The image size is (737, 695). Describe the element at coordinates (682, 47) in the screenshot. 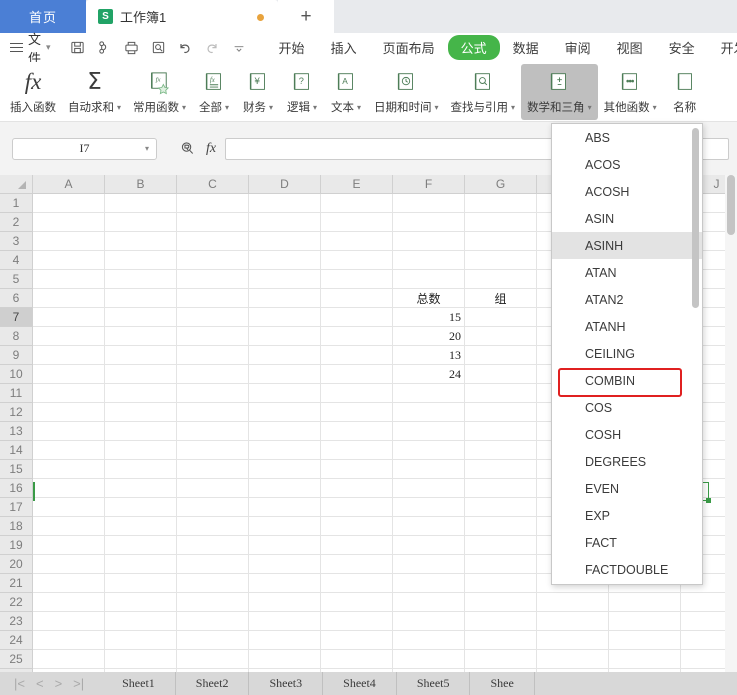

I see `ribbon-tab-7: 安全` at that location.